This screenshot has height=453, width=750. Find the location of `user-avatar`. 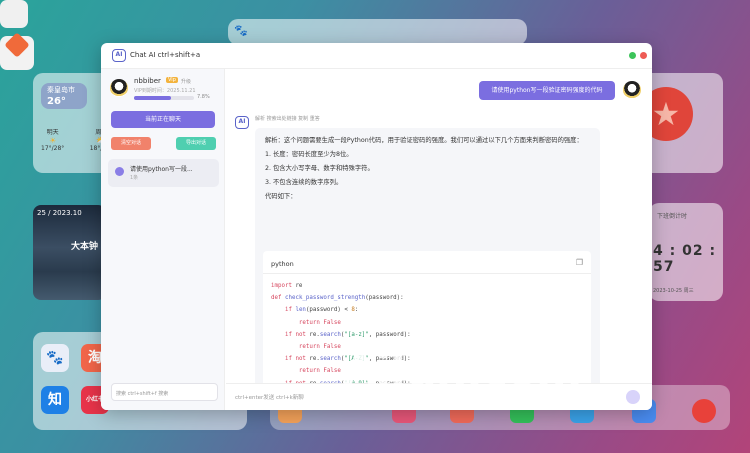

user-avatar is located at coordinates (632, 90).